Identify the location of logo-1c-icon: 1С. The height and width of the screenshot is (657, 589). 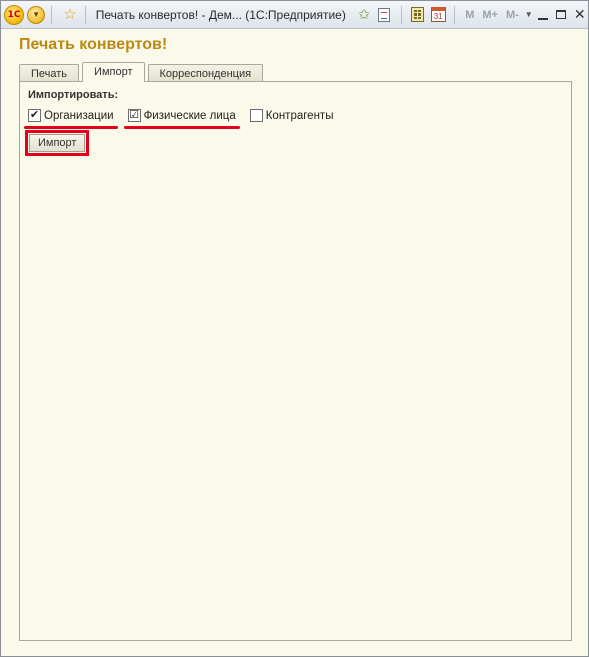
(14, 14).